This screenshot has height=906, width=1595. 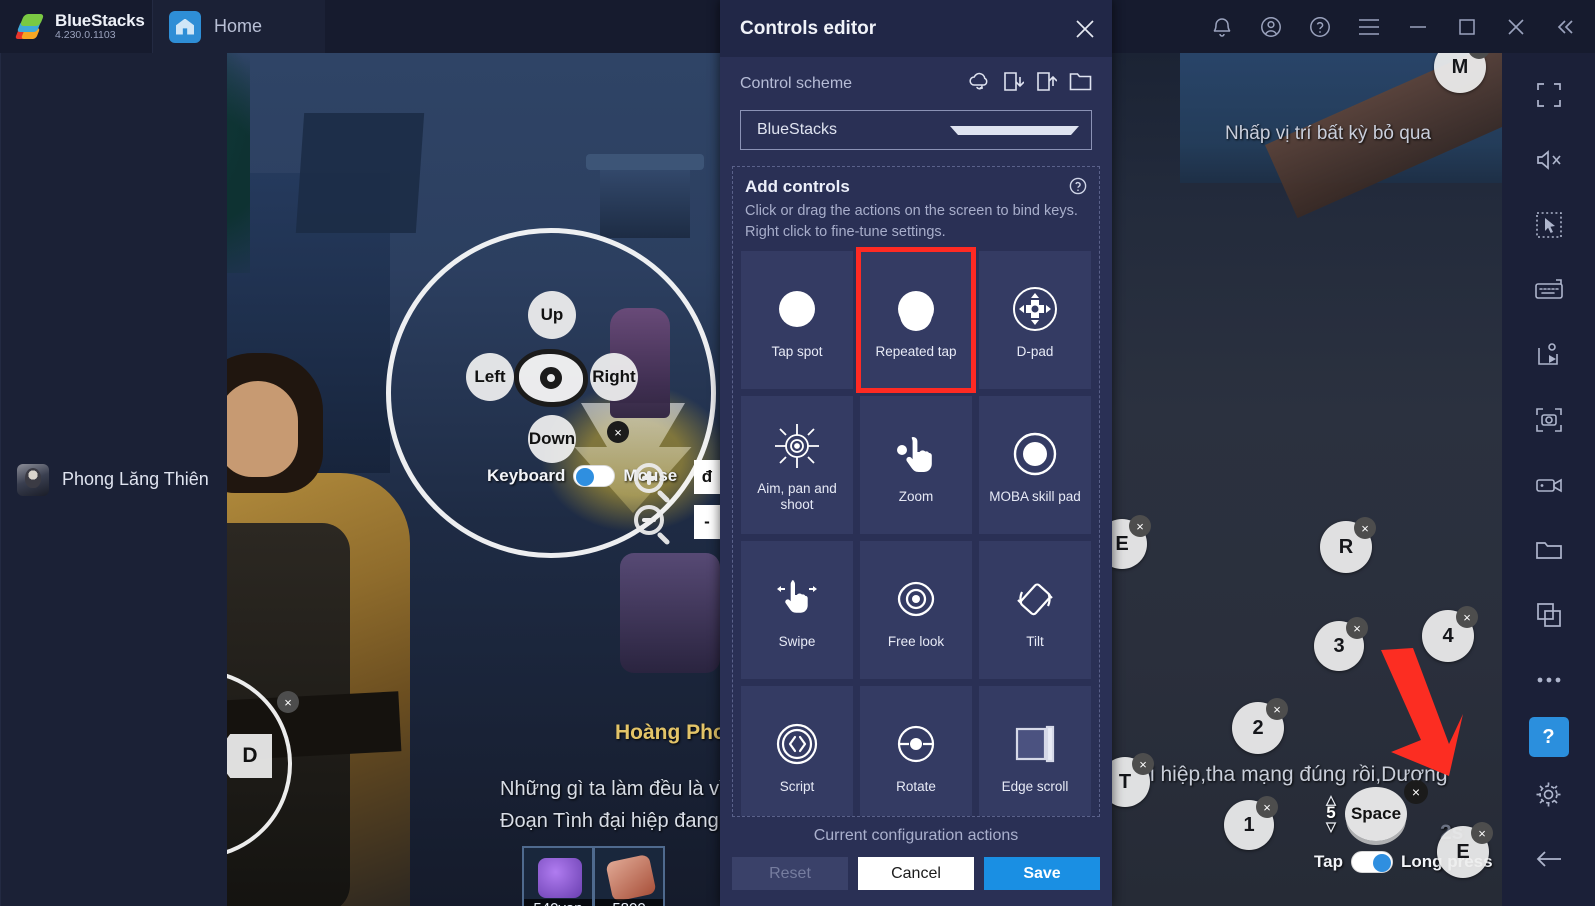 I want to click on tile-label: D-pad, so click(x=1035, y=352).